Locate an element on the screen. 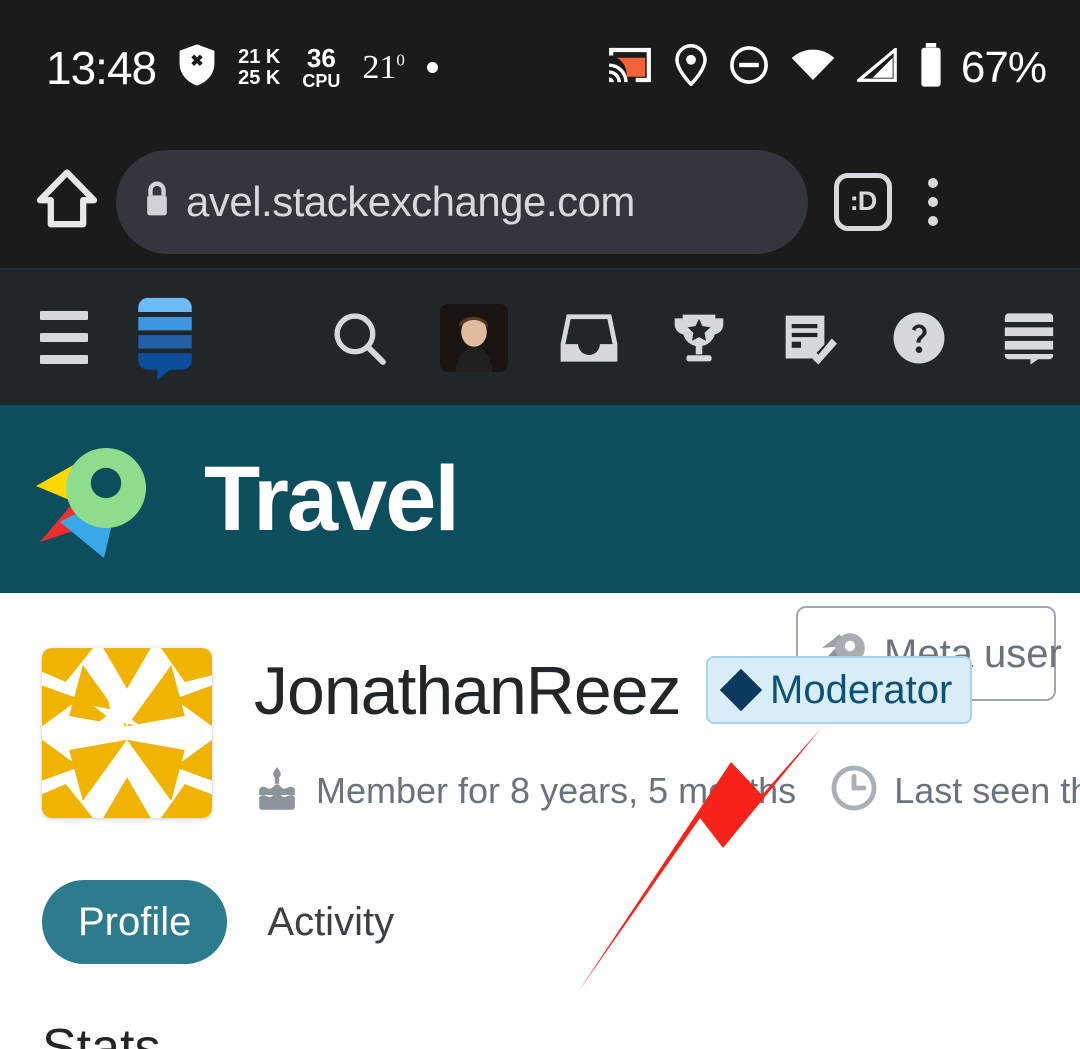 The width and height of the screenshot is (1080, 1049). network-upload: 25 K is located at coordinates (259, 77).